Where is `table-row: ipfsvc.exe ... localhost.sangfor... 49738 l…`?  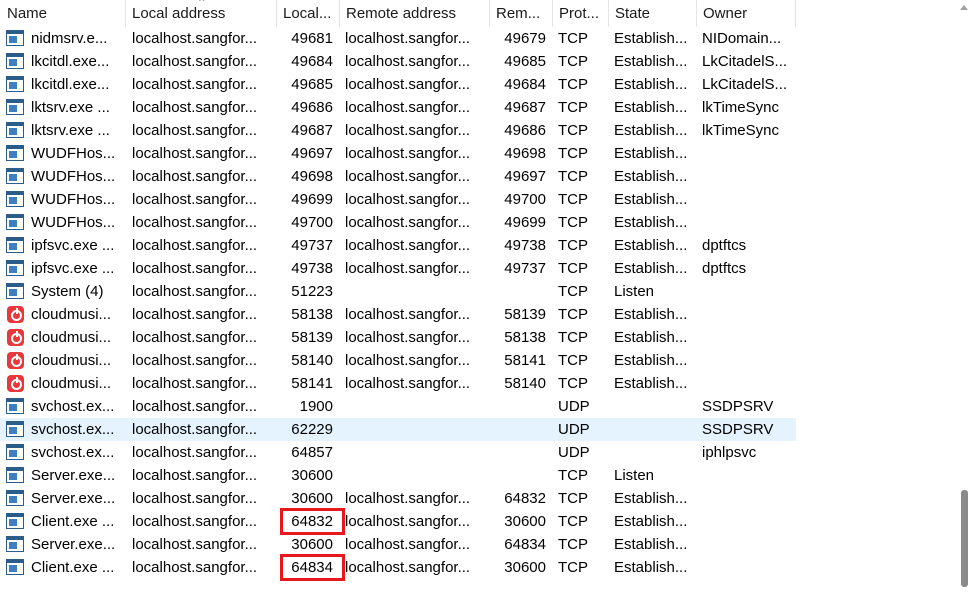 table-row: ipfsvc.exe ... localhost.sangfor... 49738 l… is located at coordinates (398, 268).